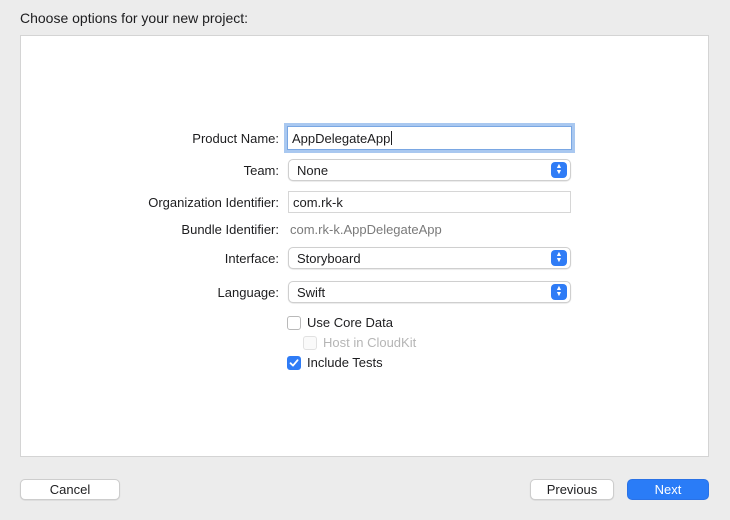 This screenshot has height=520, width=730. I want to click on language-popup-value: Swift, so click(311, 292).